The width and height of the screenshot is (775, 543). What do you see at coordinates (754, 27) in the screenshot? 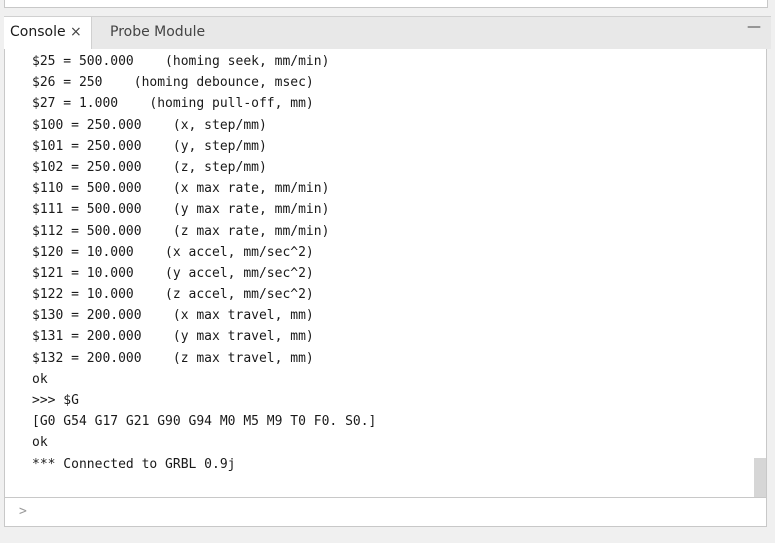
I see `minimize-icon: —` at bounding box center [754, 27].